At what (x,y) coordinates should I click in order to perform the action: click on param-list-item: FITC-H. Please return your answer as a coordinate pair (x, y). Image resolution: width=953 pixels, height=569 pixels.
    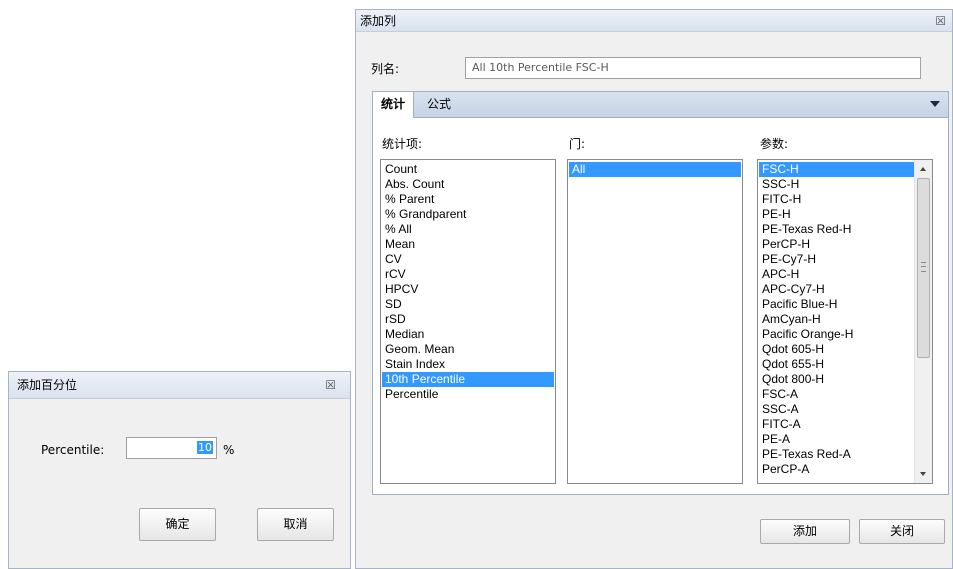
    Looking at the image, I should click on (836, 199).